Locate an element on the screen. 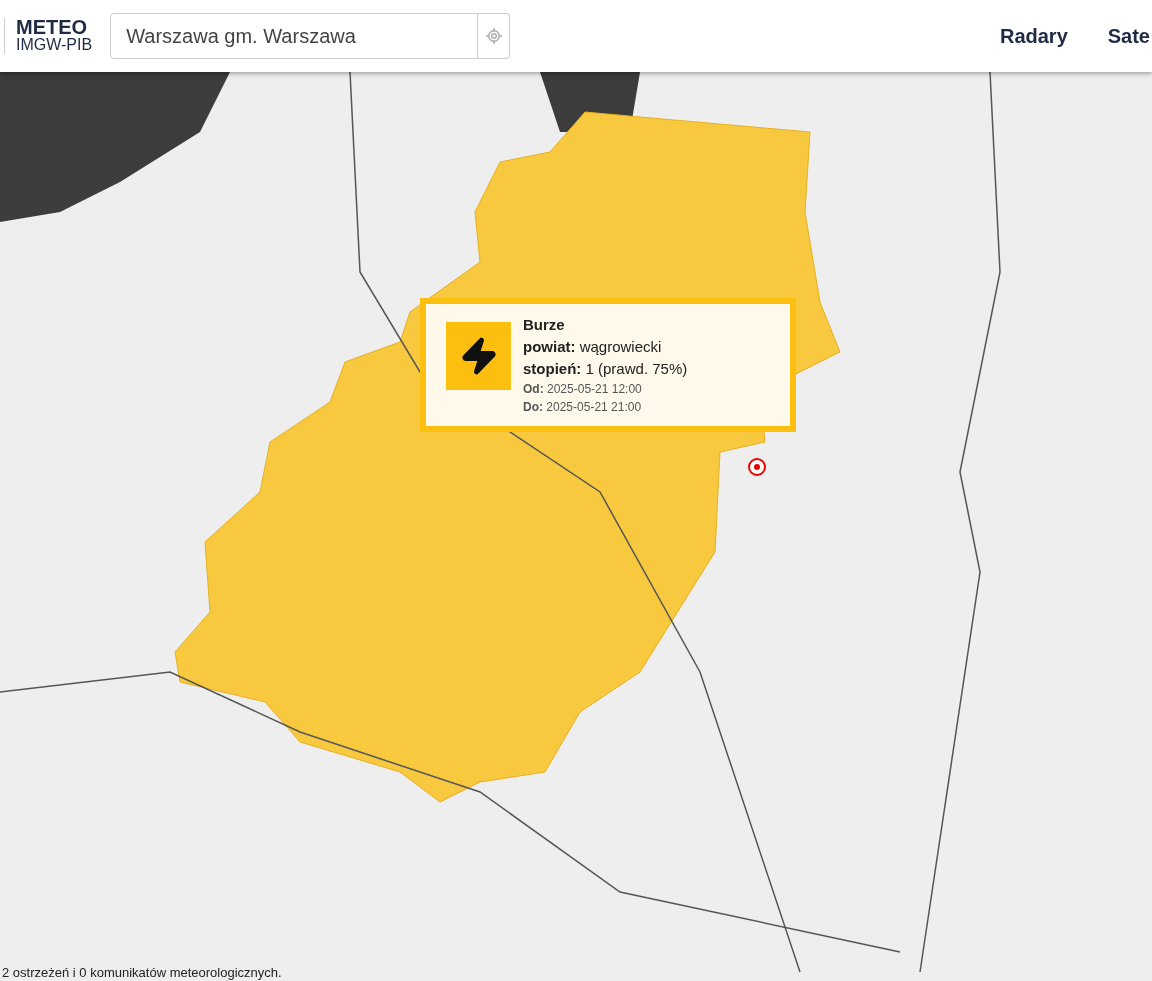  warning-detail: stopień: 1 (prawd. 75%) is located at coordinates (605, 369).